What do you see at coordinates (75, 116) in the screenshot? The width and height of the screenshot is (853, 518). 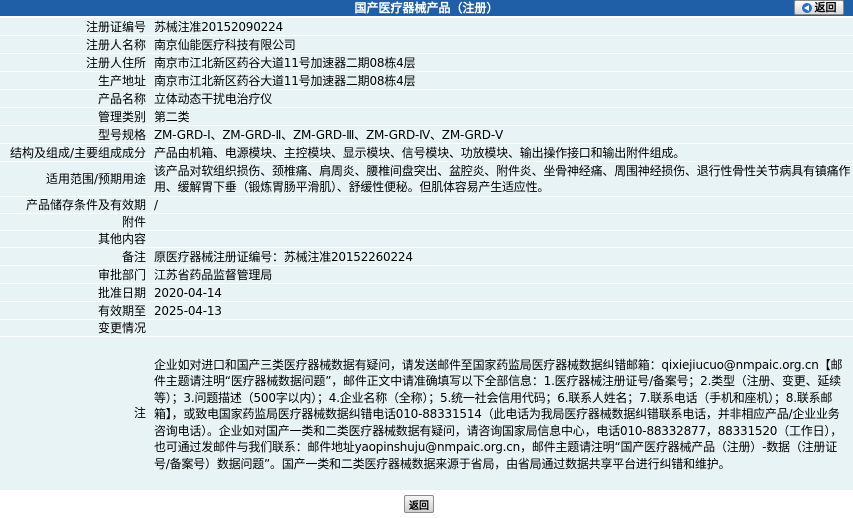 I see `field-label: 管理类别` at bounding box center [75, 116].